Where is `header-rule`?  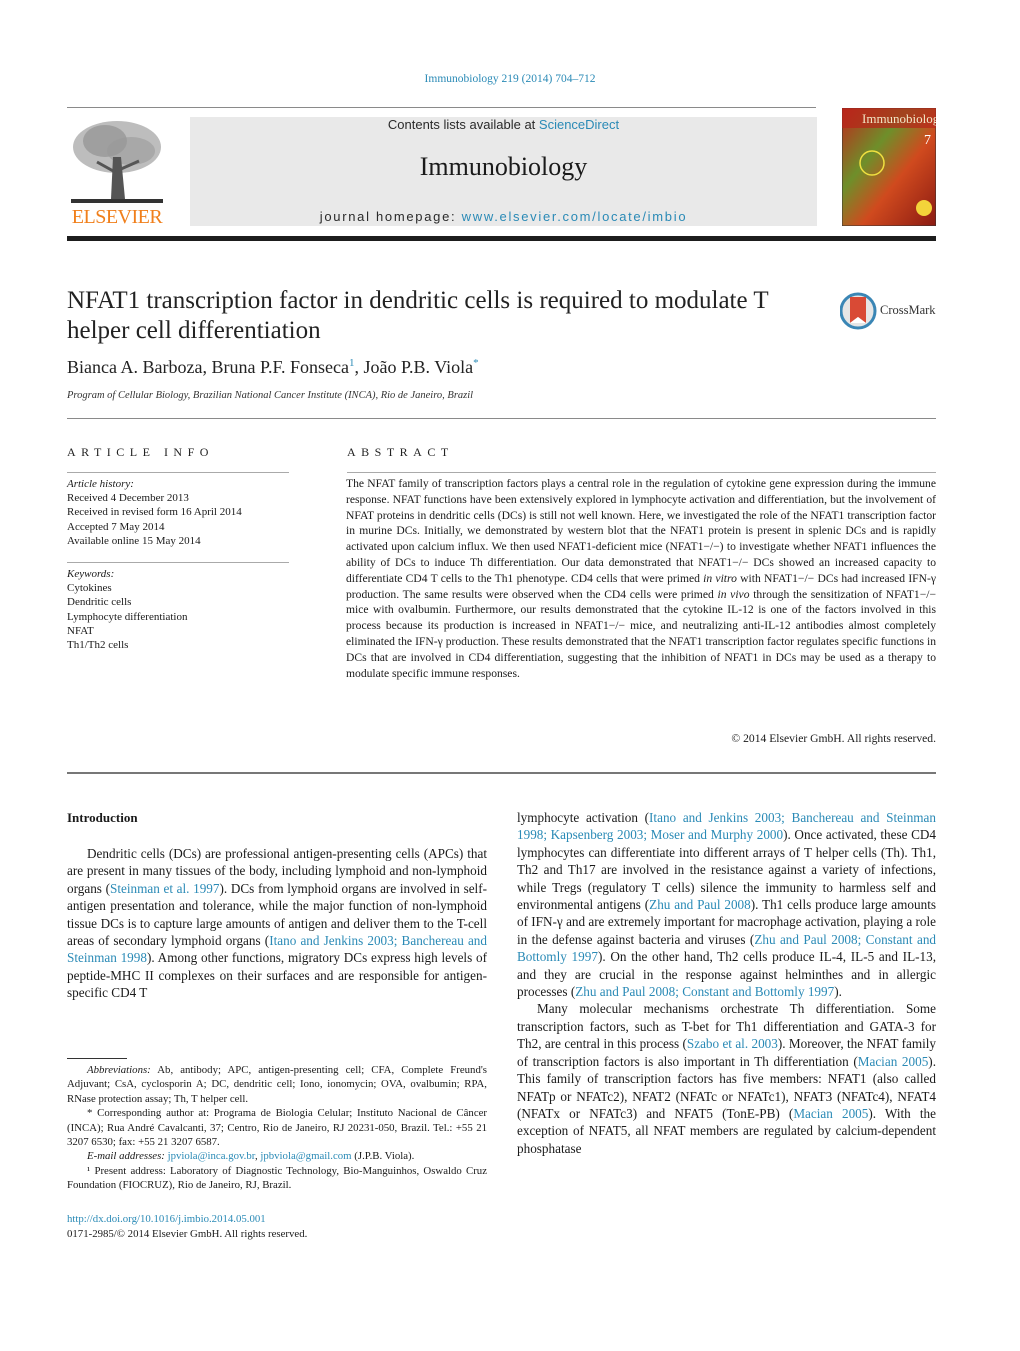 header-rule is located at coordinates (441, 107).